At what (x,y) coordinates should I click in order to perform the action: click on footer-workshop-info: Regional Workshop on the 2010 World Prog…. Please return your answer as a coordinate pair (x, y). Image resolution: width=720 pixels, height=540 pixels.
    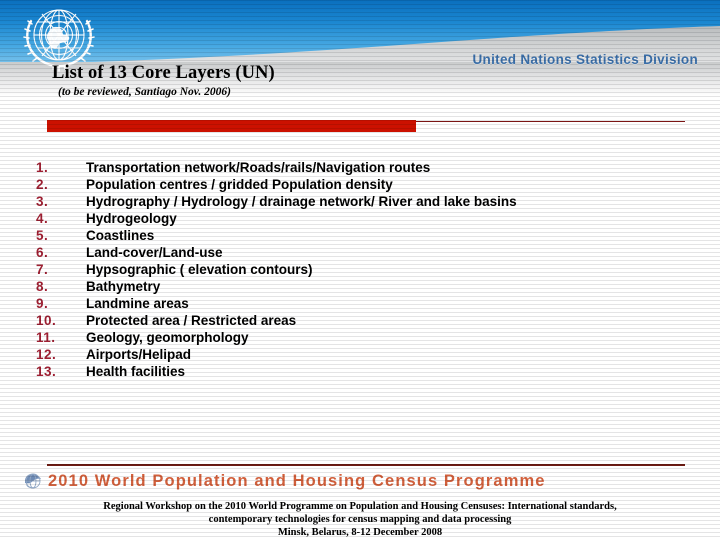
    Looking at the image, I should click on (360, 519).